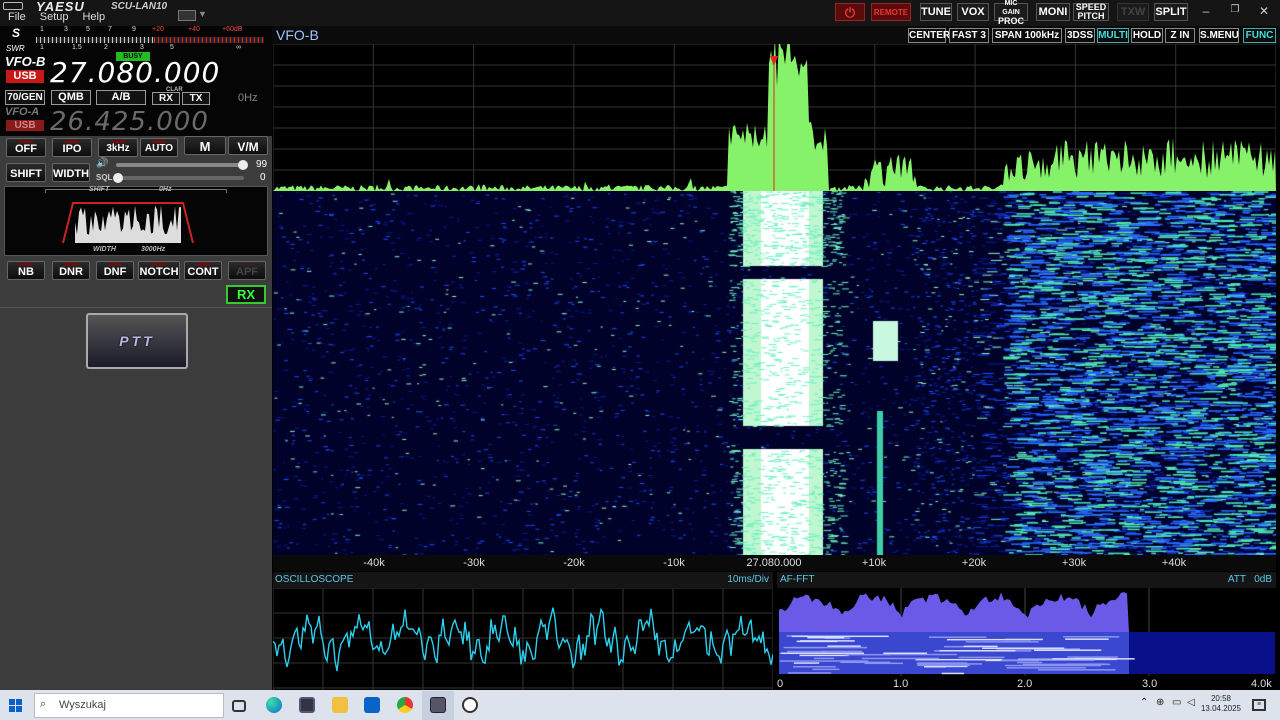 Image resolution: width=1280 pixels, height=720 pixels. I want to click on ab-button: A/B, so click(121, 97).